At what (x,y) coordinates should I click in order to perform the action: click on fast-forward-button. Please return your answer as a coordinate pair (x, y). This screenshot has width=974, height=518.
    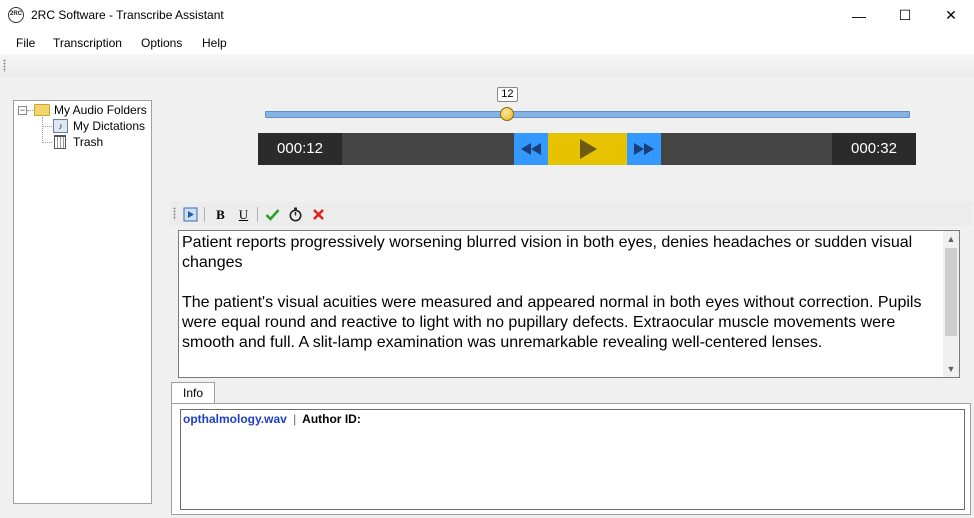
    Looking at the image, I should click on (644, 149).